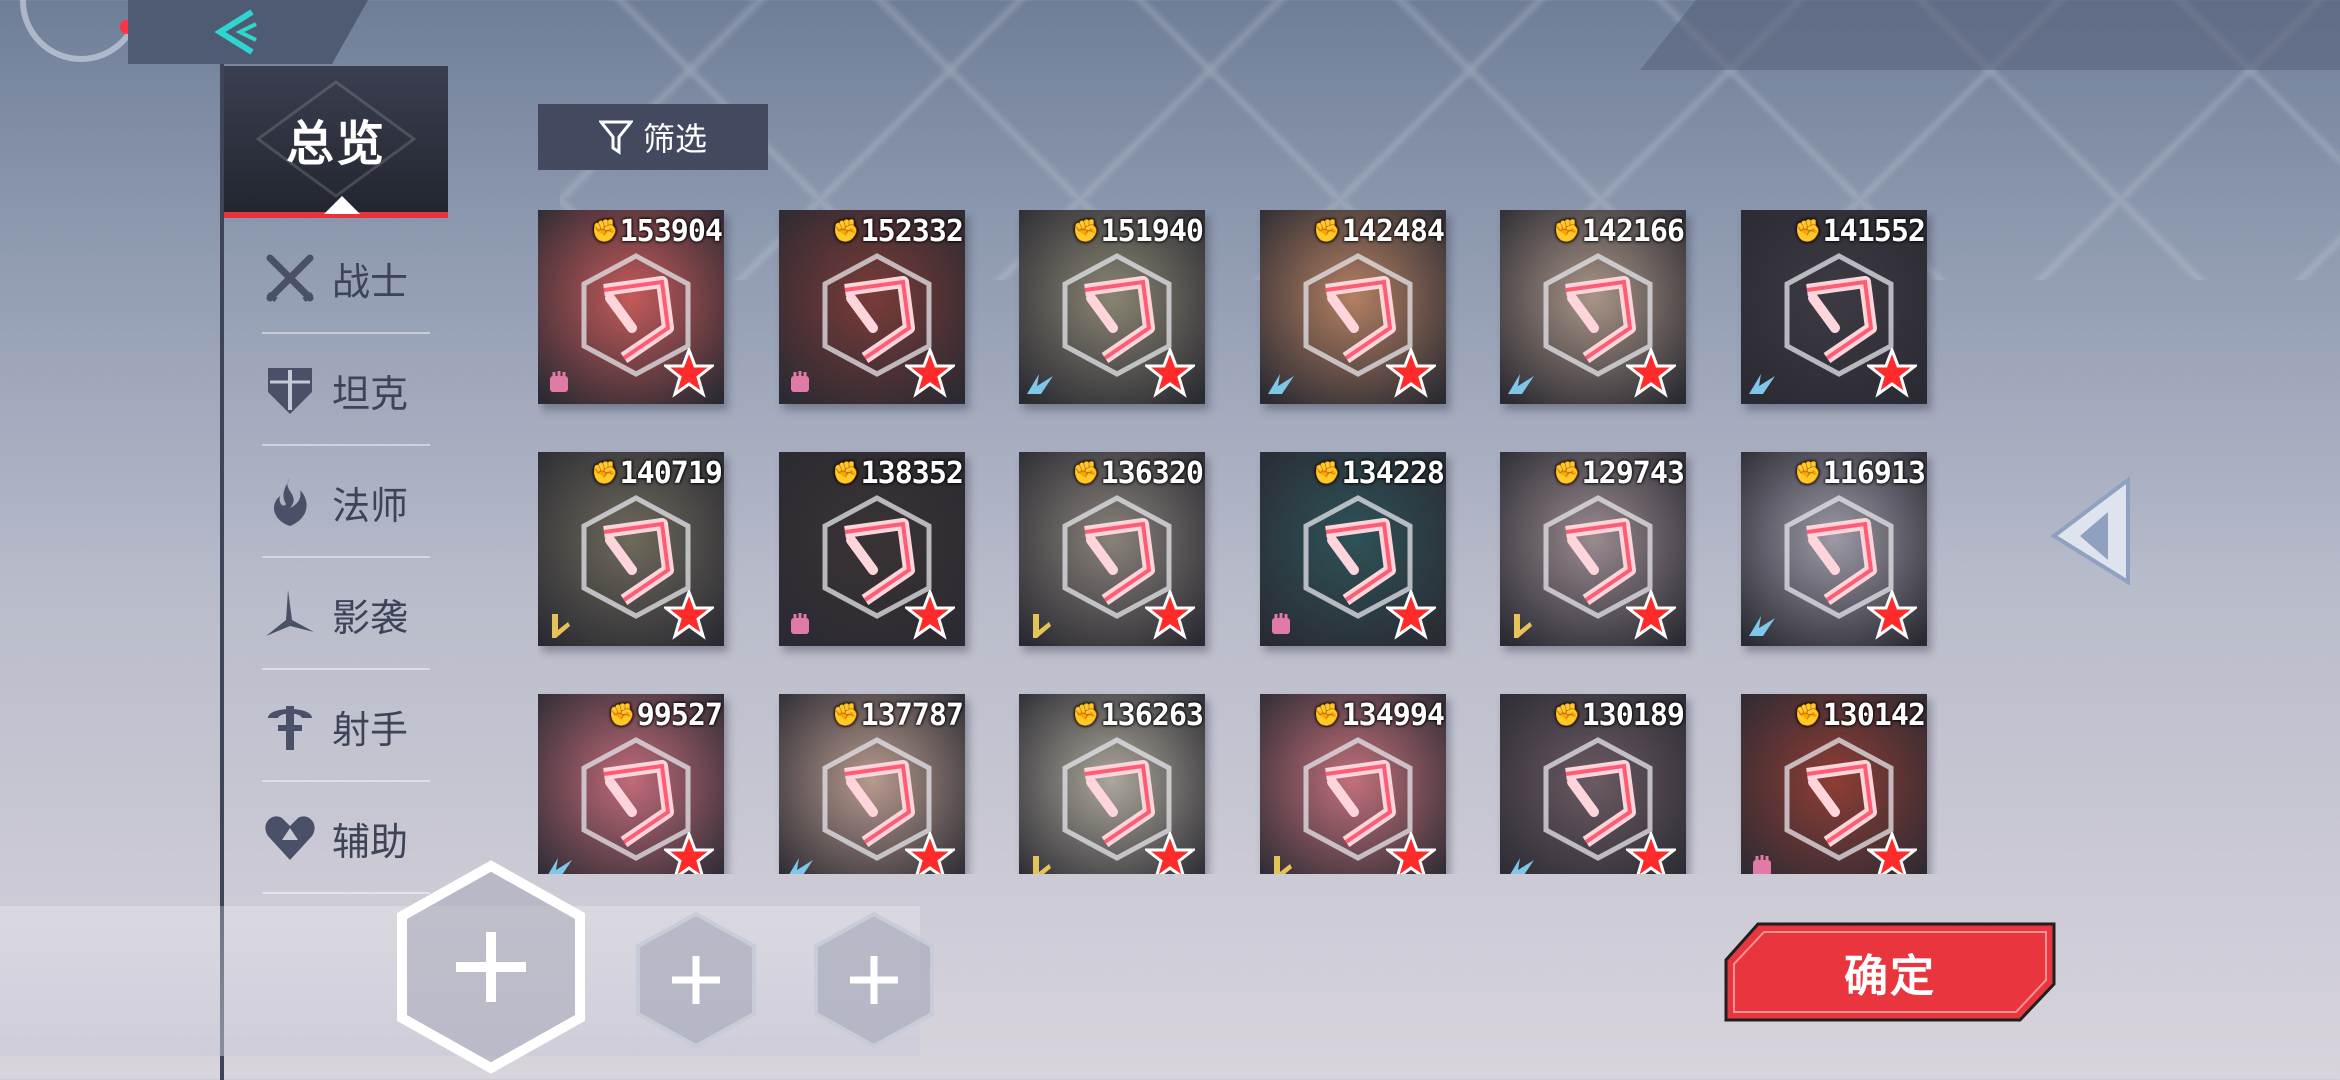 The width and height of the screenshot is (2340, 1080). I want to click on power-number: 130142, so click(1874, 715).